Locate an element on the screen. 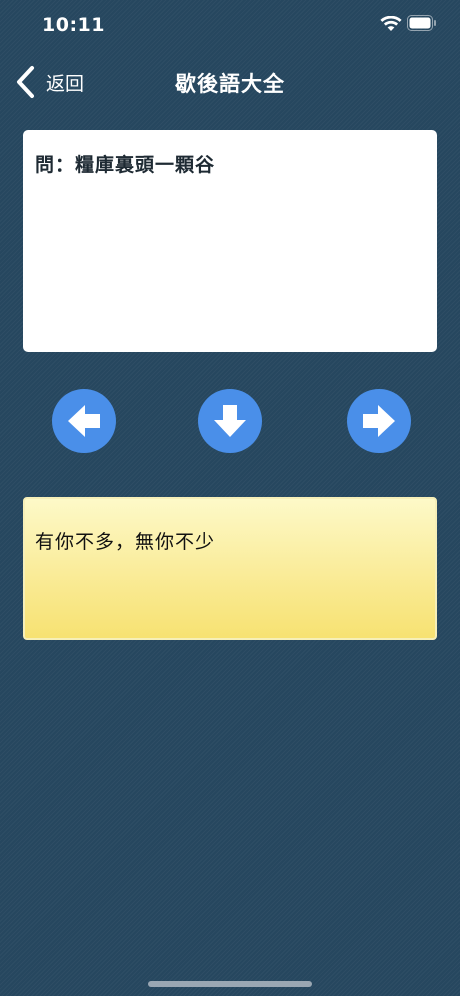 The height and width of the screenshot is (996, 460). status-bar: 10:11 is located at coordinates (230, 25).